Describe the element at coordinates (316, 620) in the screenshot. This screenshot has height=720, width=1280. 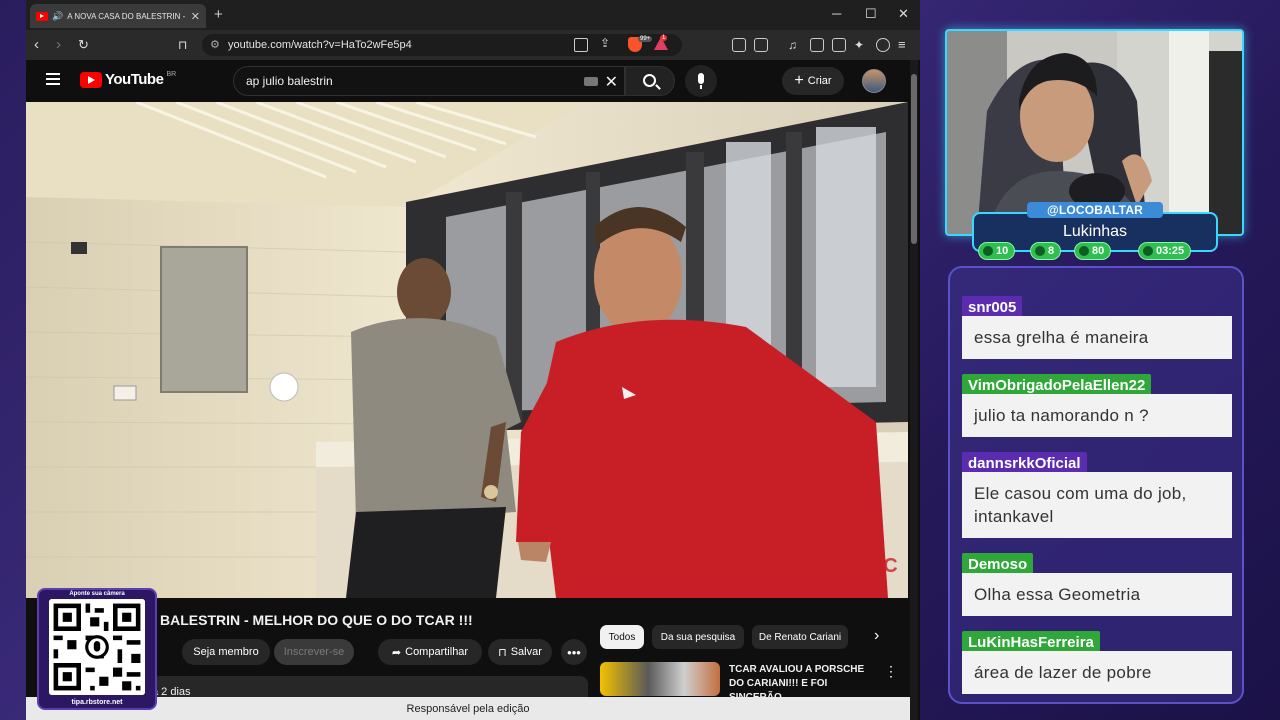
I see `video-title: BALESTRIN - MELHOR DO QUE O DO TCAR !!!` at that location.